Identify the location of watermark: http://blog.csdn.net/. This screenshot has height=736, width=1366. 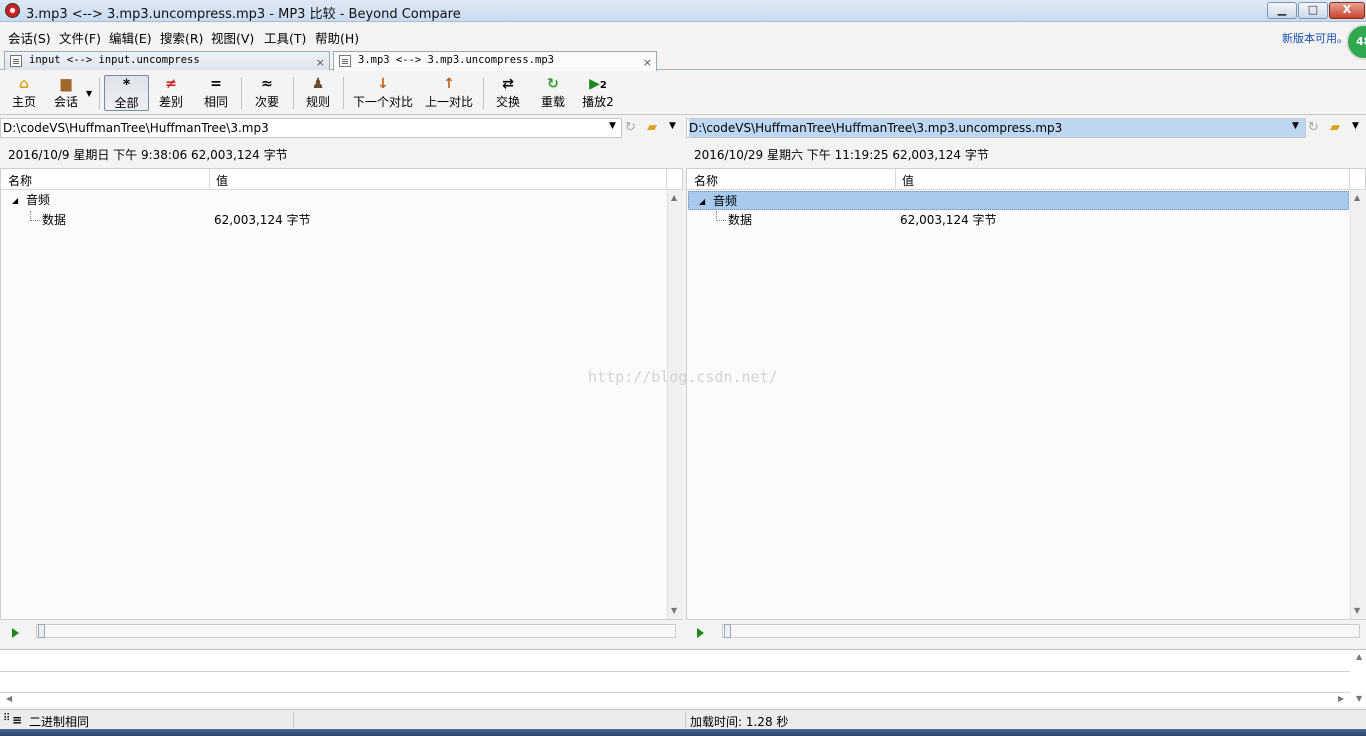
(683, 377).